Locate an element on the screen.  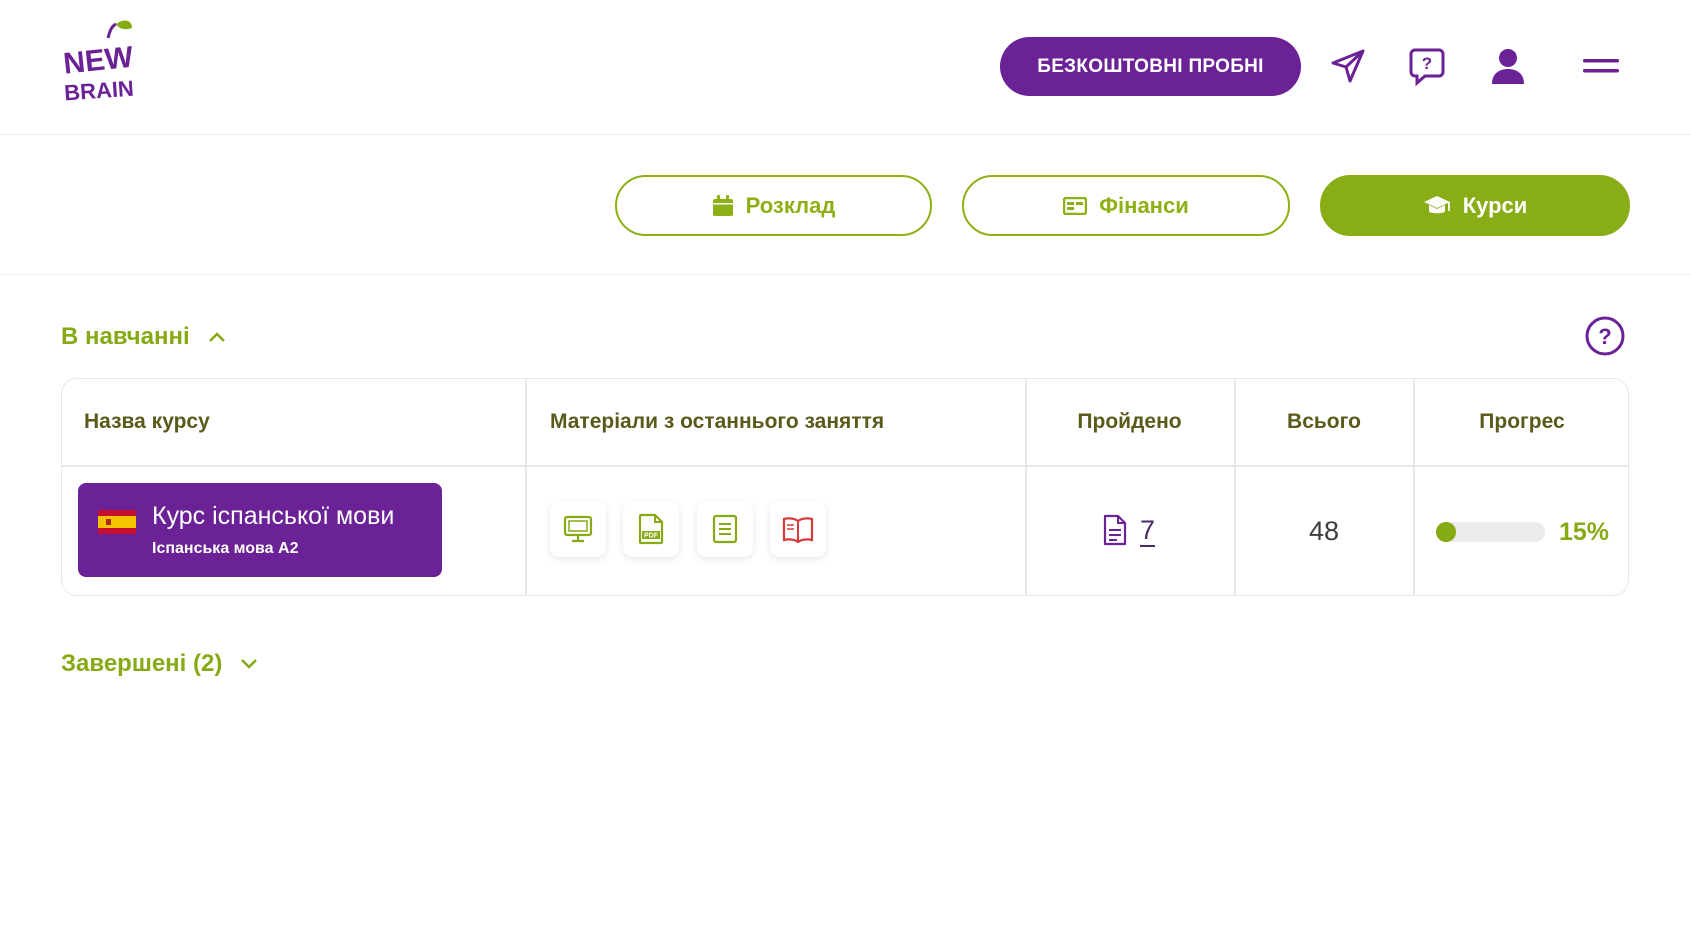
header-course-name: Назва курсу is located at coordinates (147, 421).